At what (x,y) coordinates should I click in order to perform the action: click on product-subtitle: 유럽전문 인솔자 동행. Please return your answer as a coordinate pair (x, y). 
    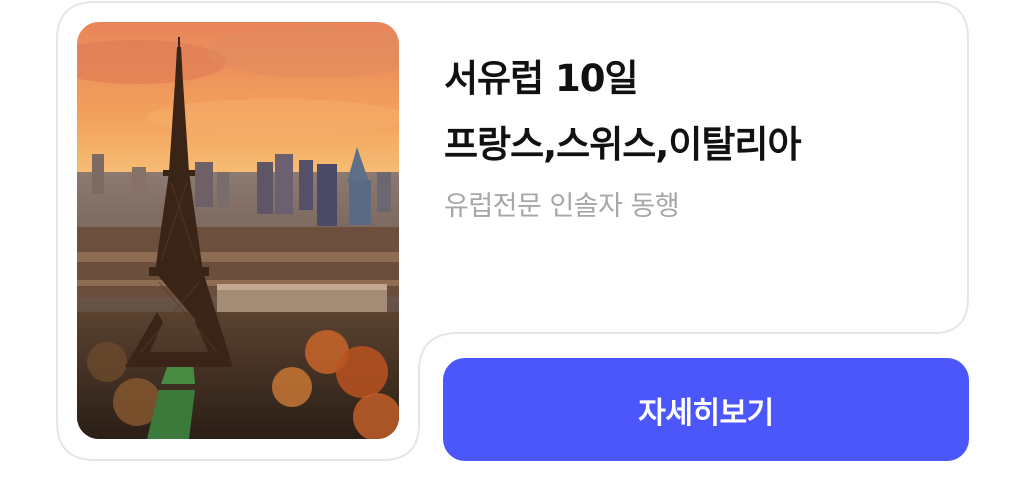
    Looking at the image, I should click on (562, 206).